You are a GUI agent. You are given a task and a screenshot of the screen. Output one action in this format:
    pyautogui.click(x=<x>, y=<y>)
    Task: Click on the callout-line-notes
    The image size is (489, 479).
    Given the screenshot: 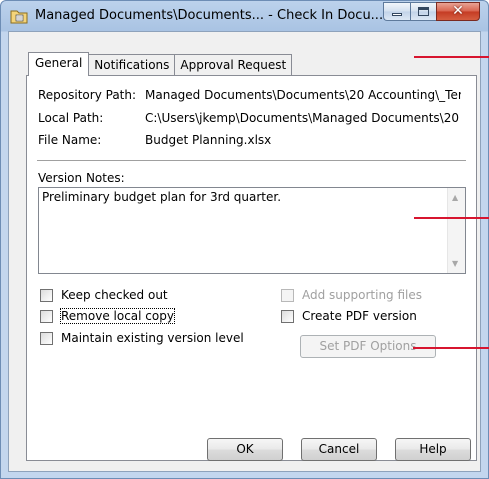 What is the action you would take?
    pyautogui.click(x=451, y=218)
    